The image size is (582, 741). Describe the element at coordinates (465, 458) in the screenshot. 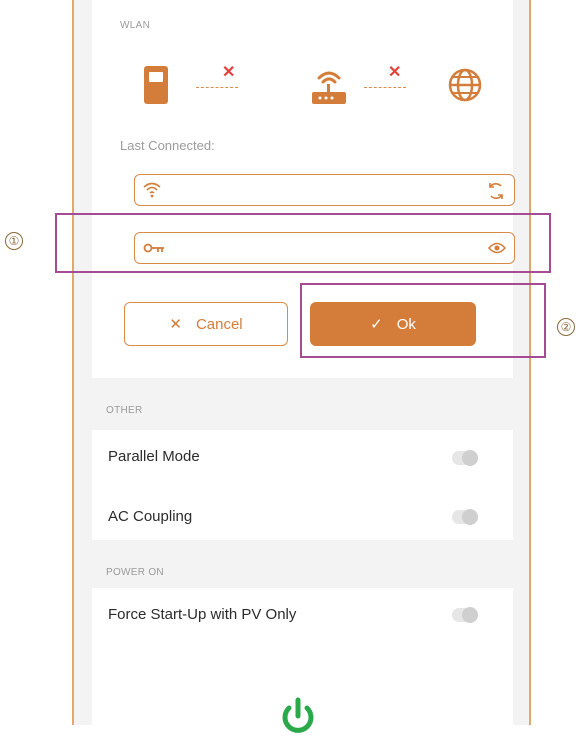

I see `parallel-mode-toggle` at that location.